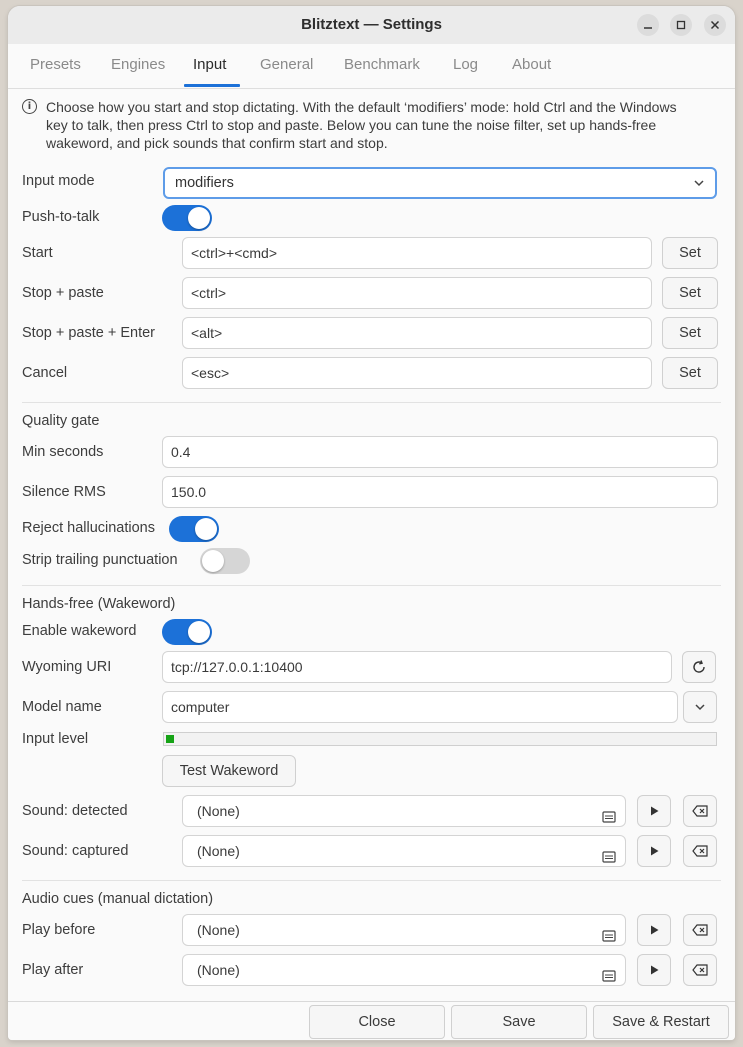 The height and width of the screenshot is (1047, 743). What do you see at coordinates (417, 333) in the screenshot?
I see `stop-paste-enter-hotkey-field: <alt>` at bounding box center [417, 333].